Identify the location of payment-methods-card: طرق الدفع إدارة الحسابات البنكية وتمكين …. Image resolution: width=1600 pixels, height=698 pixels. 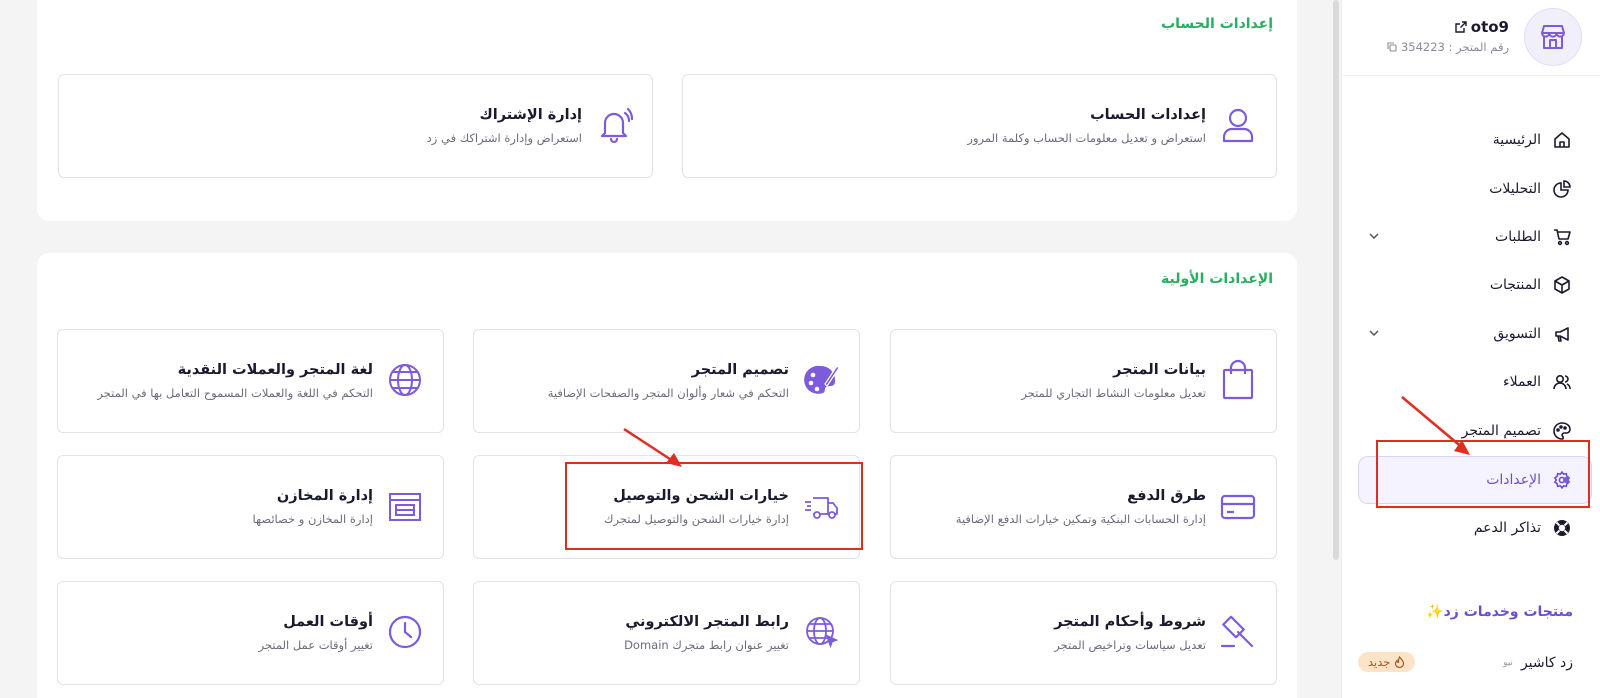
(1083, 507).